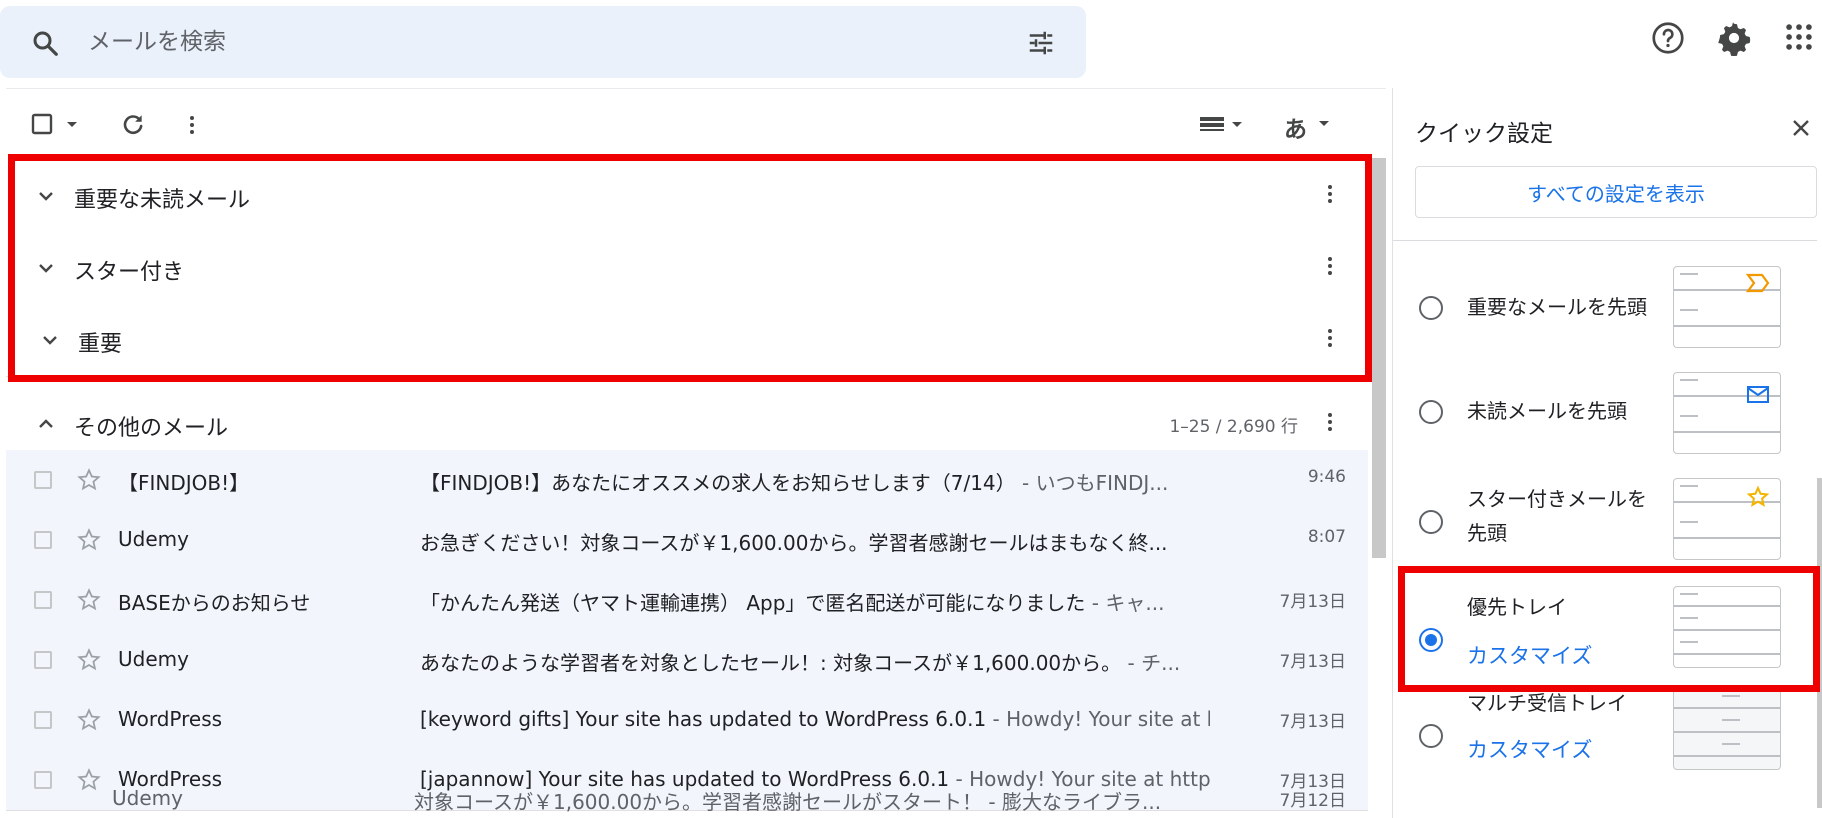 Image resolution: width=1822 pixels, height=818 pixels. Describe the element at coordinates (45, 43) in the screenshot. I see `search-icon` at that location.